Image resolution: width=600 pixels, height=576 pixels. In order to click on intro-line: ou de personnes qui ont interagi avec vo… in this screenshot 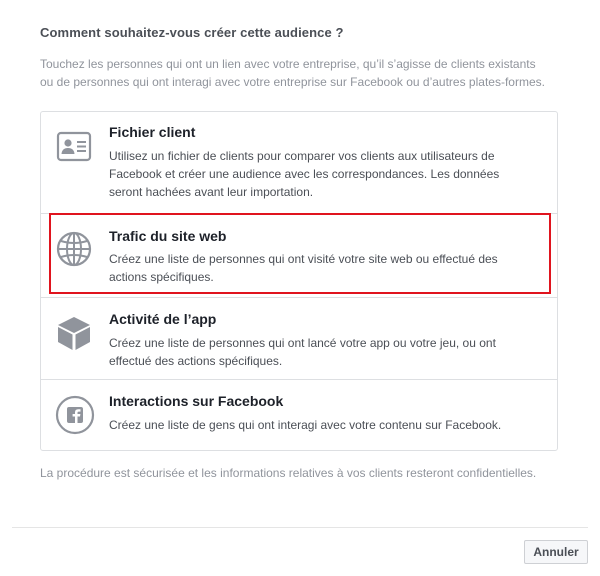, I will do `click(292, 82)`.